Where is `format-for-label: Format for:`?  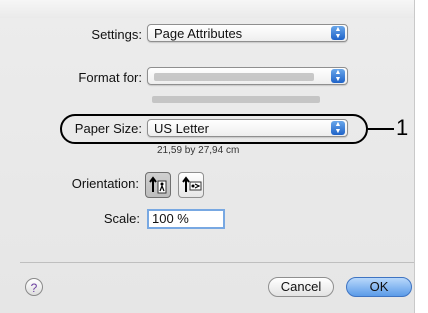
format-for-label: Format for: is located at coordinates (110, 77).